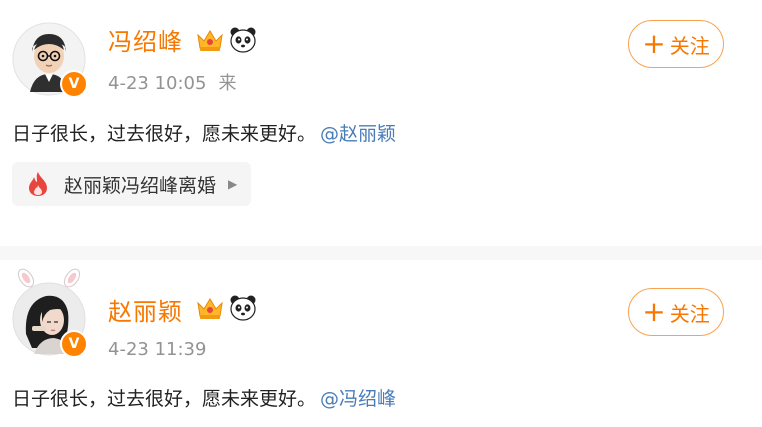 The width and height of the screenshot is (762, 427). What do you see at coordinates (140, 185) in the screenshot?
I see `topic-label: 赵丽颖冯绍峰离婚` at bounding box center [140, 185].